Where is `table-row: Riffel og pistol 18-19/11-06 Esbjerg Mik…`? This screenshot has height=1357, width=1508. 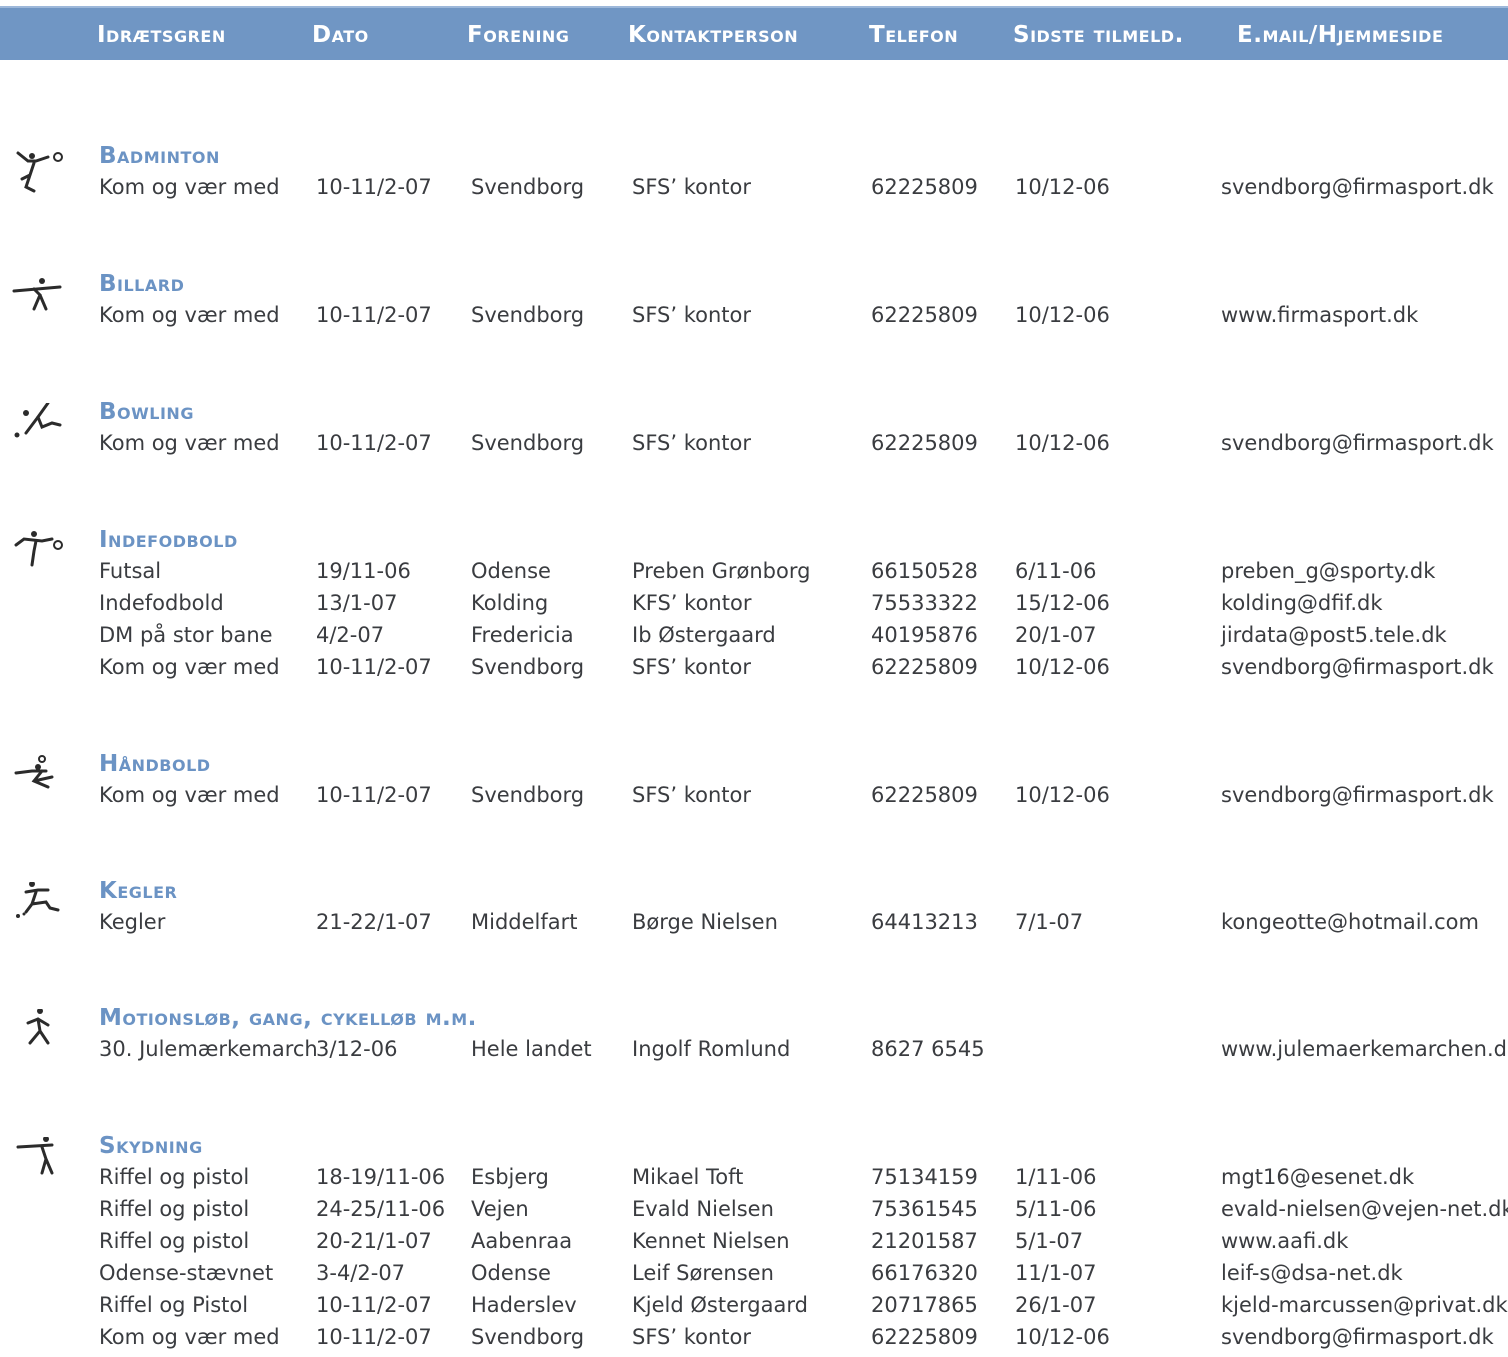
table-row: Riffel og pistol 18-19/11-06 Esbjerg Mik… is located at coordinates (754, 1181).